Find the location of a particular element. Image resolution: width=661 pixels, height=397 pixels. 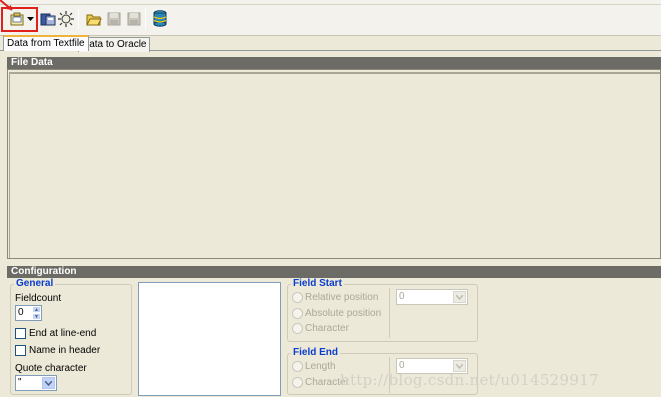

field-end-title: Field End is located at coordinates (315, 352).